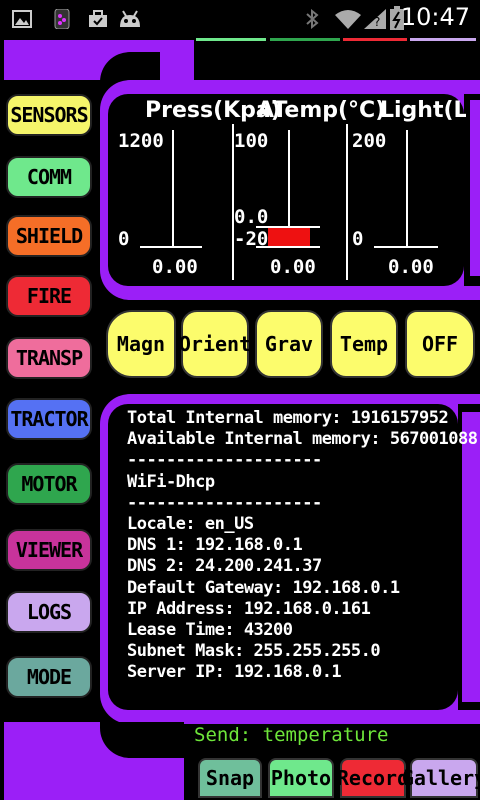 This screenshot has height=800, width=480. I want to click on send-status: Send: temperature, so click(291, 735).